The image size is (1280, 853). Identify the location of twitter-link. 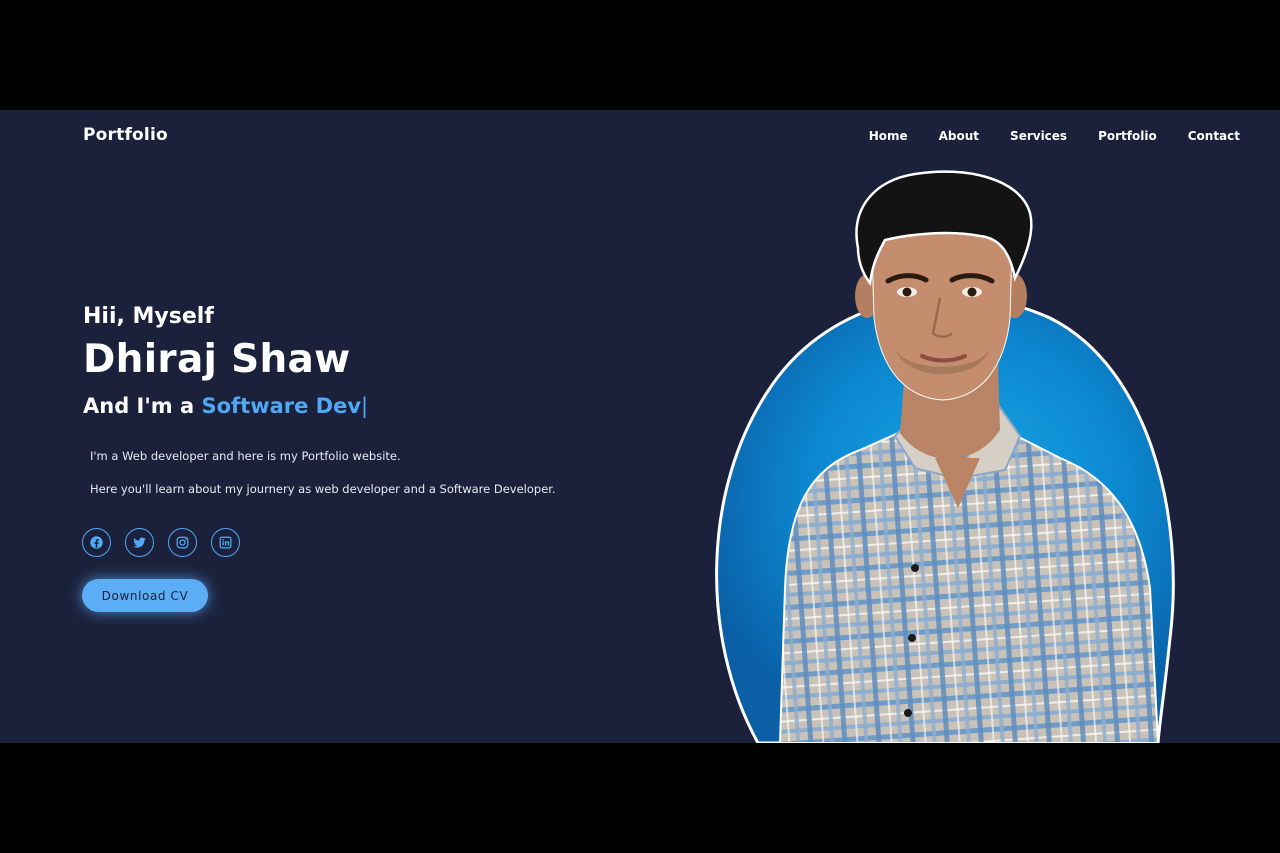
(139, 542).